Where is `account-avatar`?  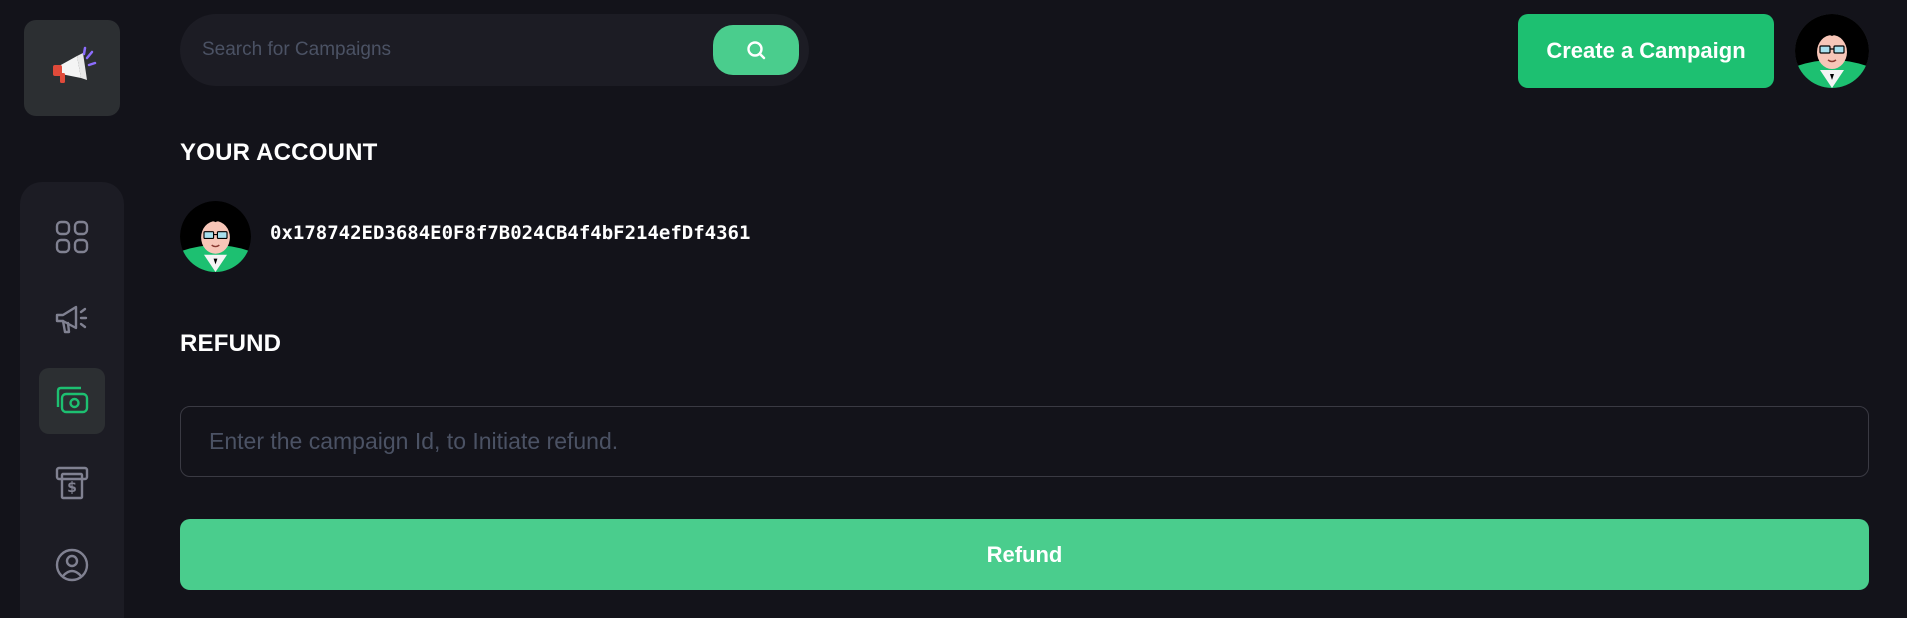 account-avatar is located at coordinates (215, 236).